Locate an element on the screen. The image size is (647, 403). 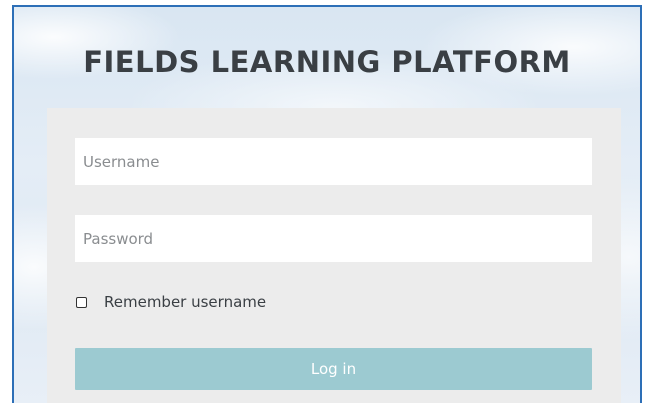
login-button: Log in is located at coordinates (333, 369).